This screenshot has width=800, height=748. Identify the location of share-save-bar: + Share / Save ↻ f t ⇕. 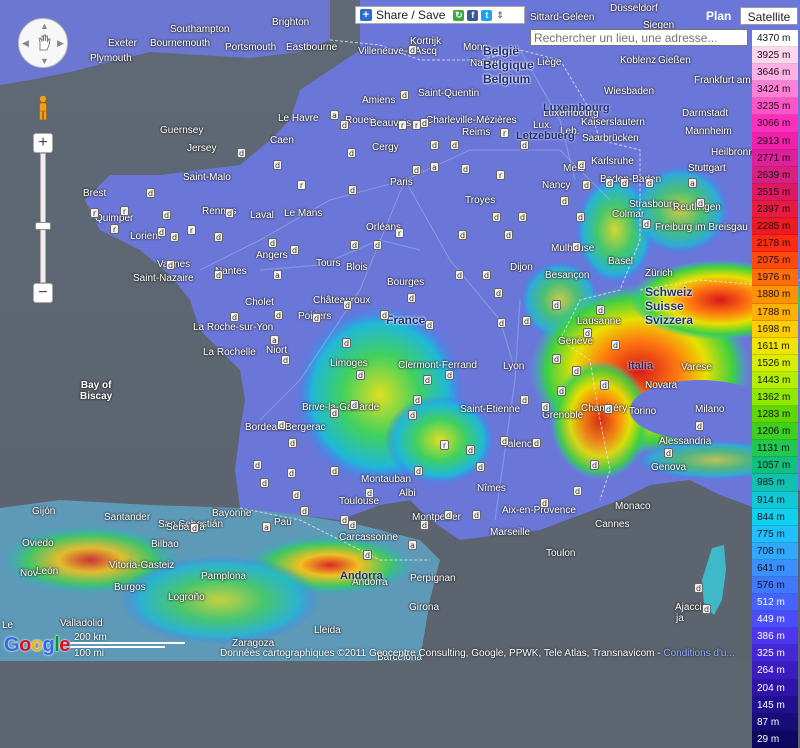
(440, 15).